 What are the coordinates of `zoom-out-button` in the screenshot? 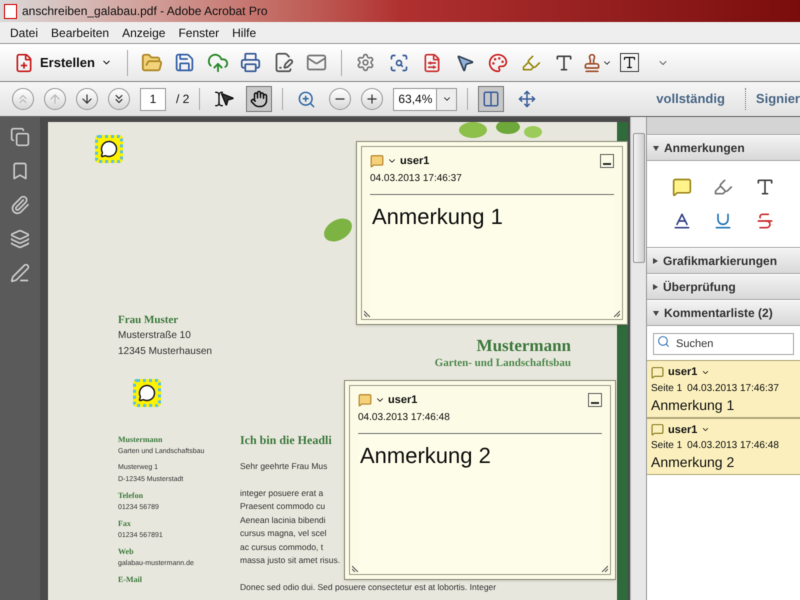 It's located at (340, 99).